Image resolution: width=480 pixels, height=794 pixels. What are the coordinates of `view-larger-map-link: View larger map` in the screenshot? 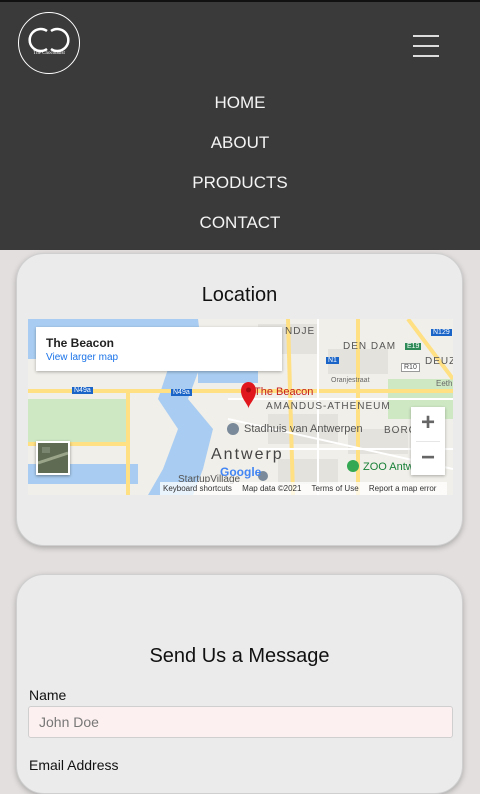 It's located at (82, 357).